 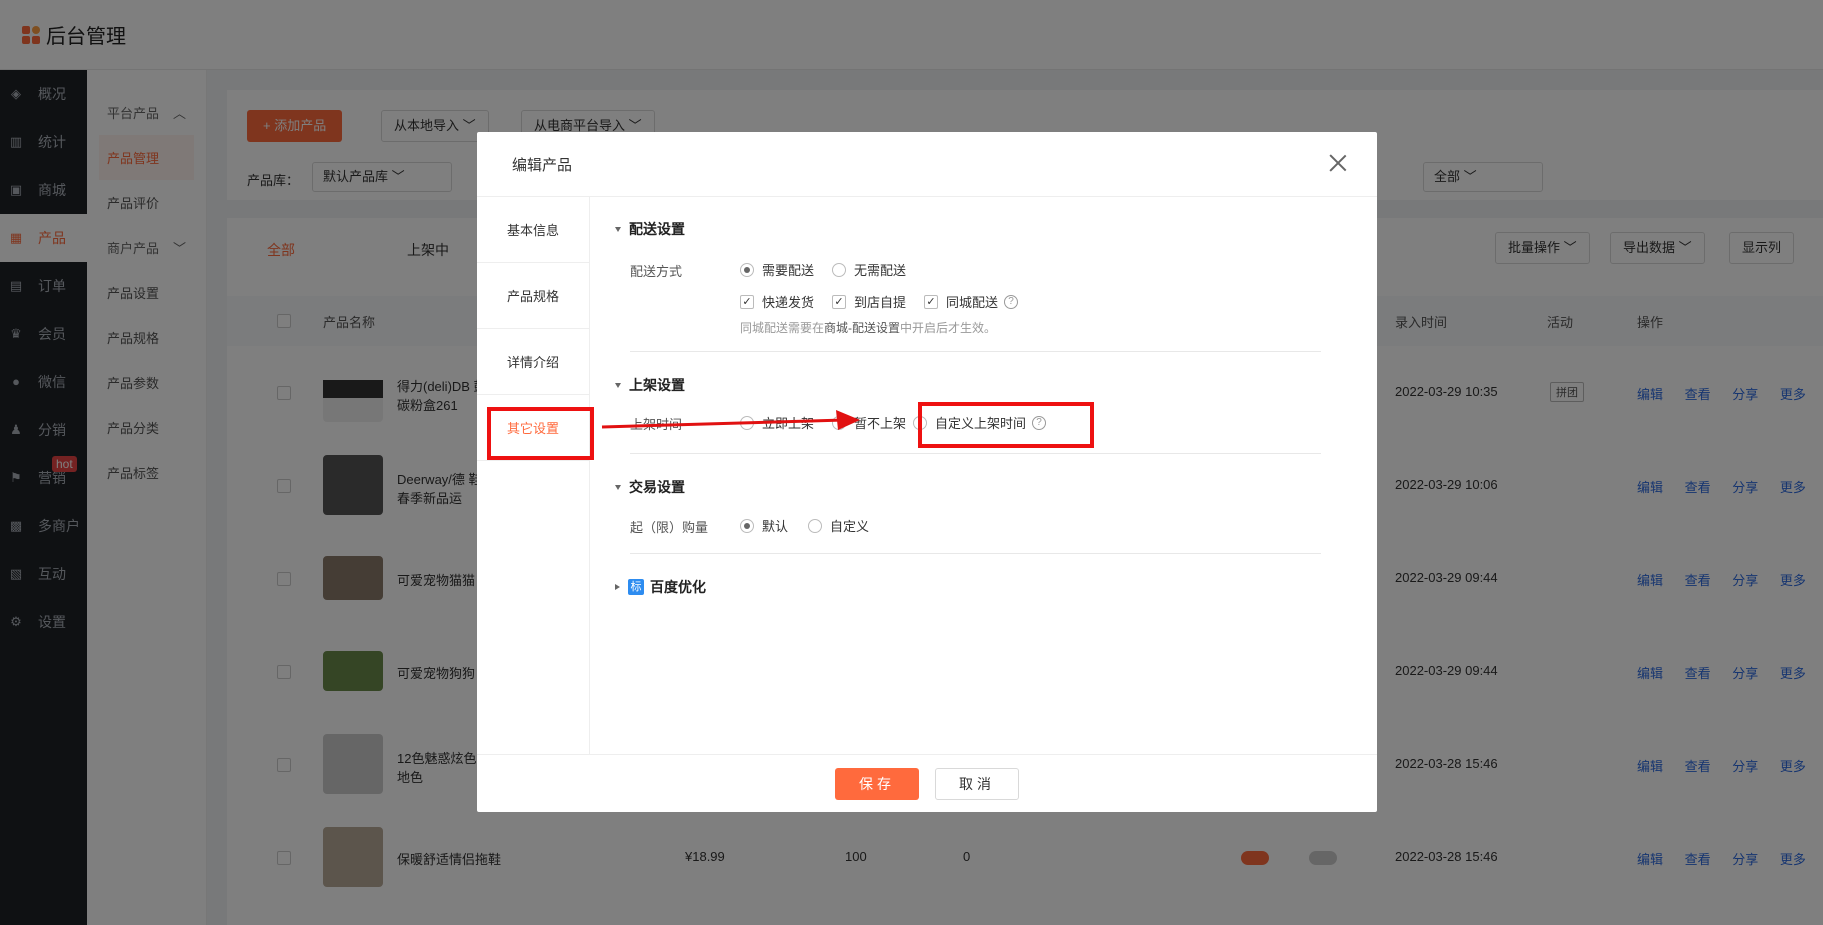 What do you see at coordinates (650, 487) in the screenshot?
I see `section-trade: 交易设置` at bounding box center [650, 487].